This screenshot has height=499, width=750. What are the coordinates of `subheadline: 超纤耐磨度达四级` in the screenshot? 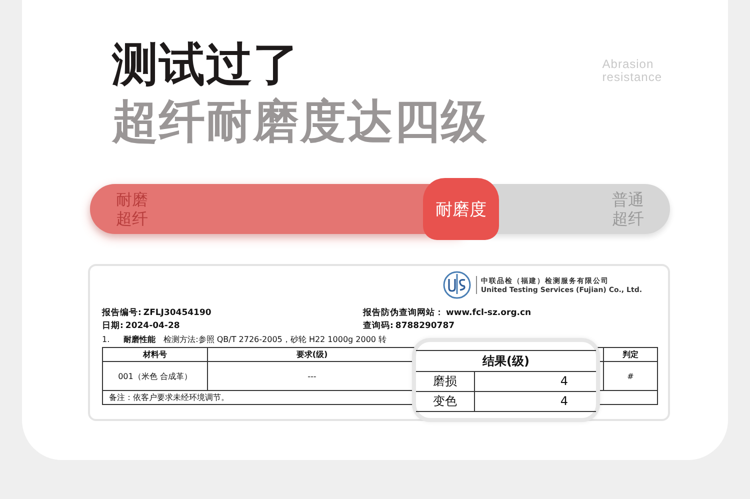 It's located at (300, 121).